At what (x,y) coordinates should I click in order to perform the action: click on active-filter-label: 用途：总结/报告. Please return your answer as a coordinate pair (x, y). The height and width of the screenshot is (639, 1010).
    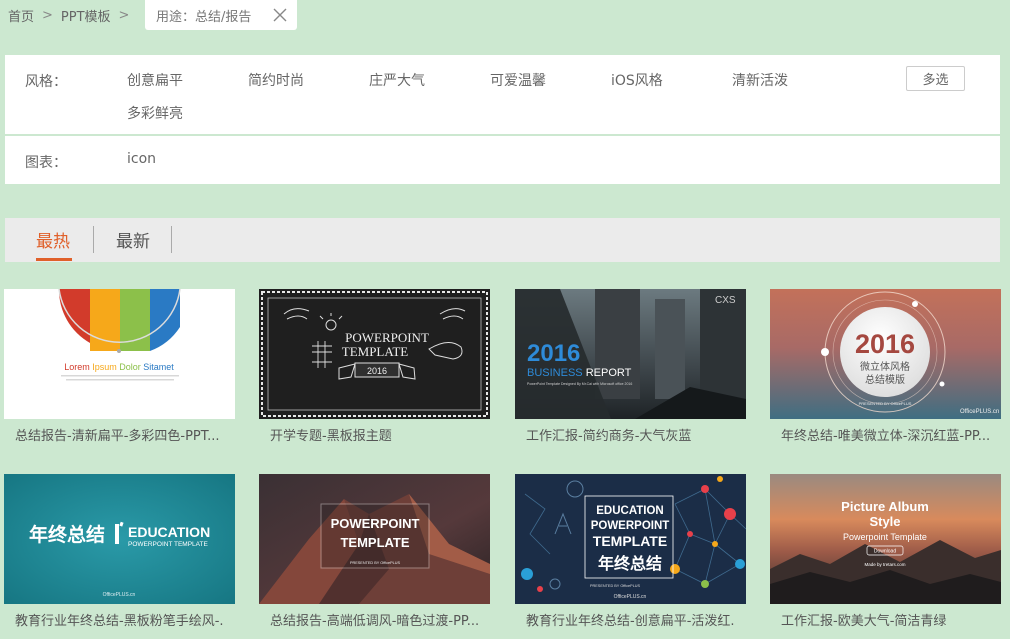
    Looking at the image, I should click on (204, 17).